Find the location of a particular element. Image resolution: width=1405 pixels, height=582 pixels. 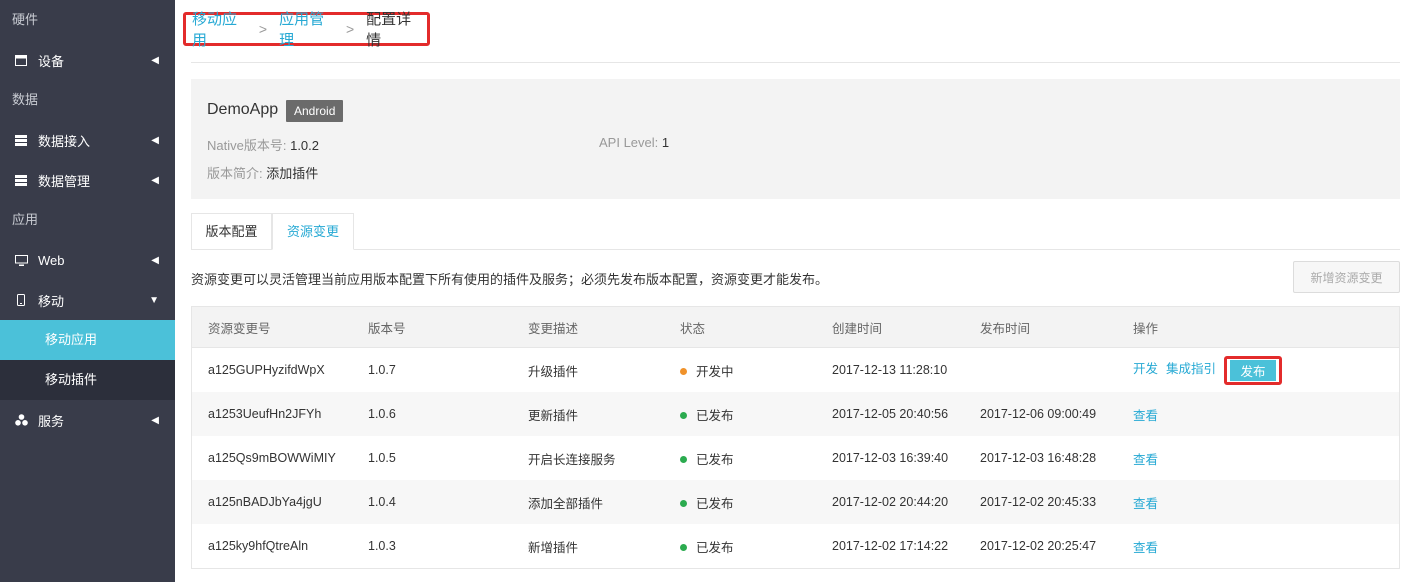

divider is located at coordinates (795, 62).